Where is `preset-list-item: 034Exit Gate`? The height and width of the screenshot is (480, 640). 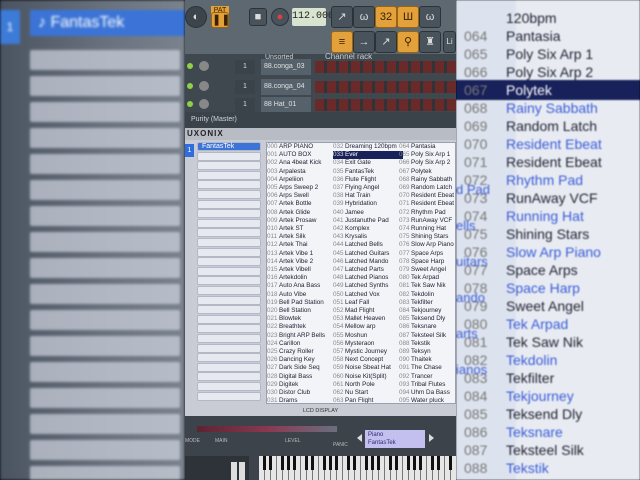 preset-list-item: 034Exit Gate is located at coordinates (368, 163).